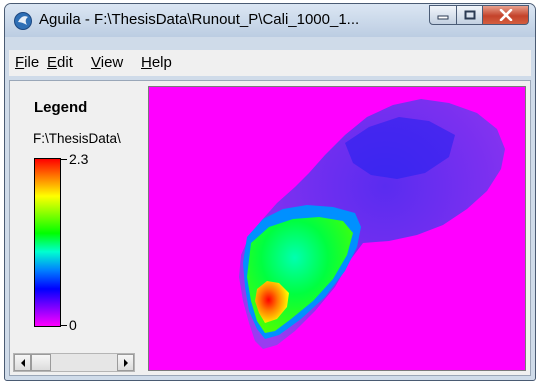 Image resolution: width=542 pixels, height=385 pixels. I want to click on legend-scrollbar, so click(74, 362).